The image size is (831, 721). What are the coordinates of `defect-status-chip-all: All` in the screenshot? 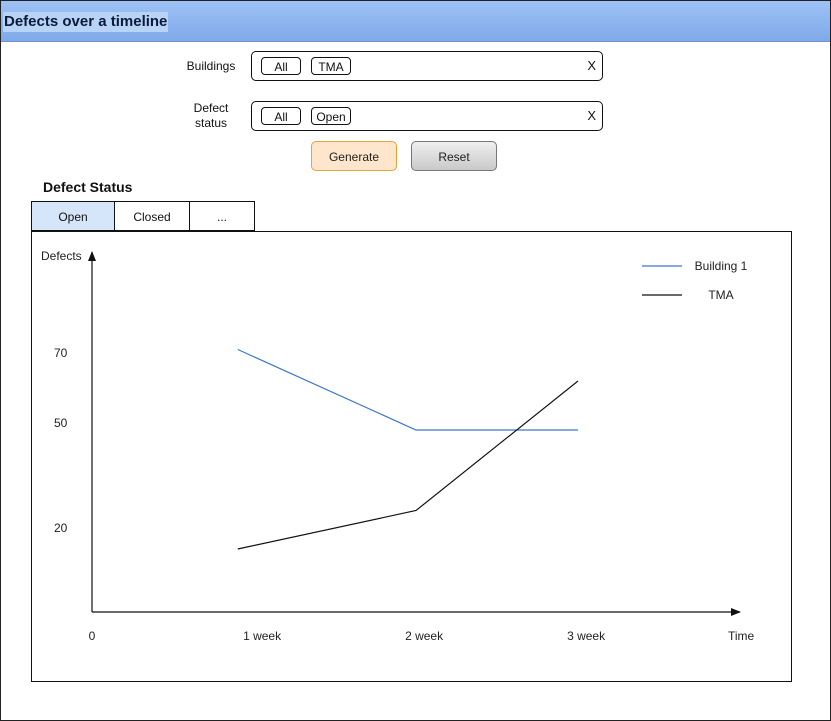 It's located at (281, 116).